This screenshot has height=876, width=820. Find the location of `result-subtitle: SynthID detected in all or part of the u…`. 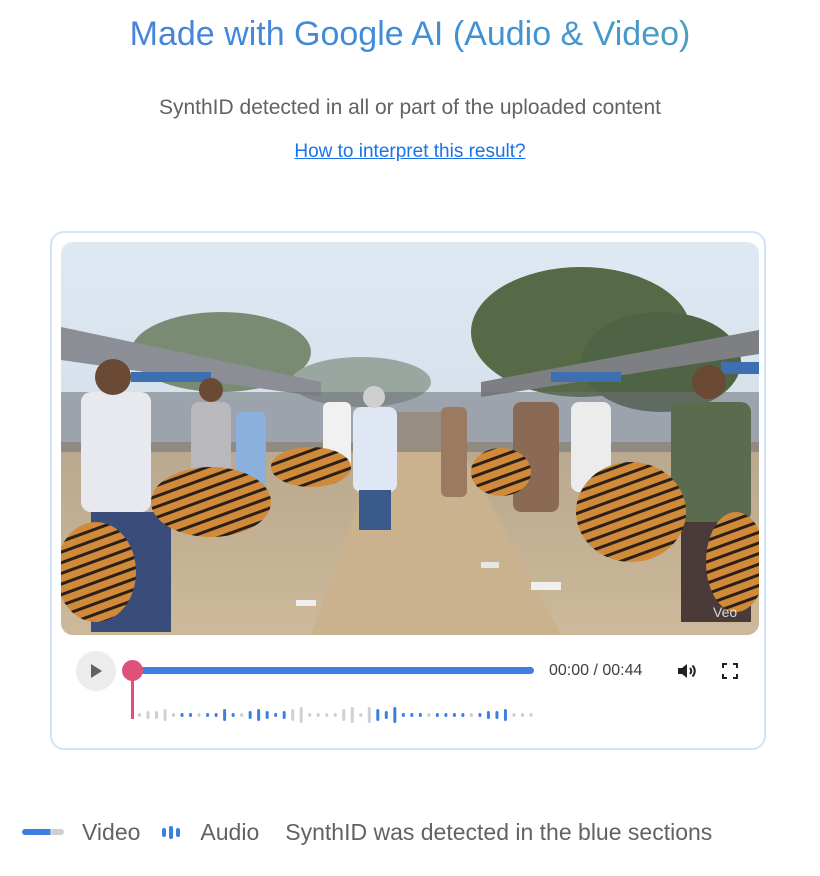

result-subtitle: SynthID detected in all or part of the u… is located at coordinates (409, 107).